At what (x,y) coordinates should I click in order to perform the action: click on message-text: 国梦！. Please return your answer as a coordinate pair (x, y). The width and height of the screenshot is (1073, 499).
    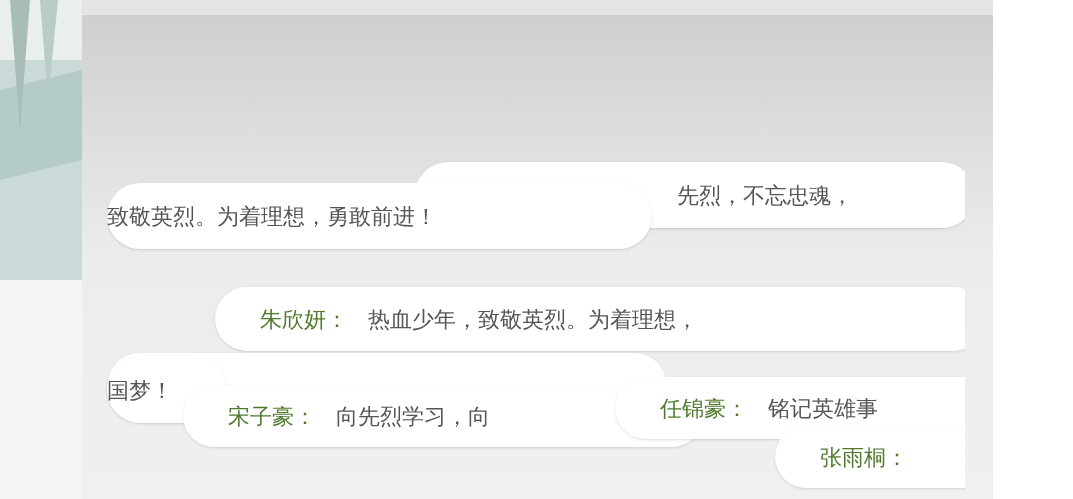
    Looking at the image, I should click on (140, 390).